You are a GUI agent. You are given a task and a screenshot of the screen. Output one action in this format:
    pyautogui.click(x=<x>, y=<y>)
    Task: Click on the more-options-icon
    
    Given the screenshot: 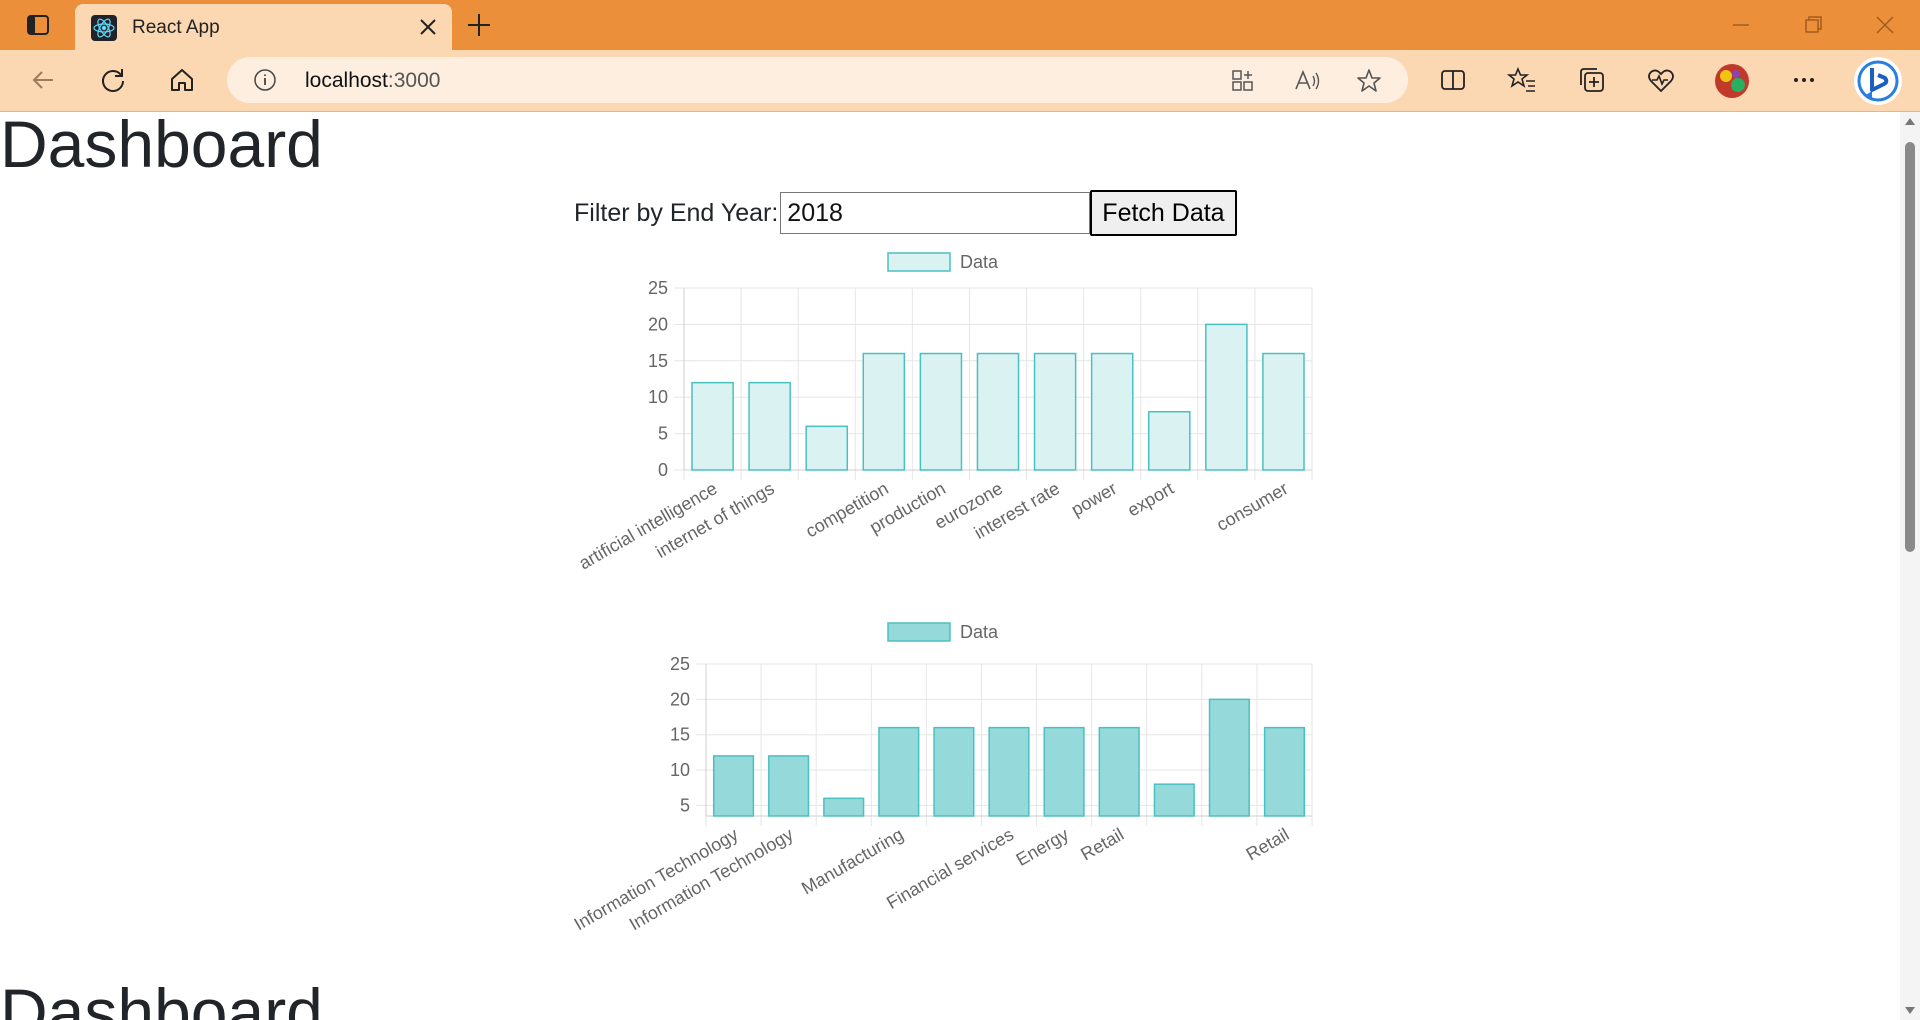 What is the action you would take?
    pyautogui.click(x=1804, y=80)
    